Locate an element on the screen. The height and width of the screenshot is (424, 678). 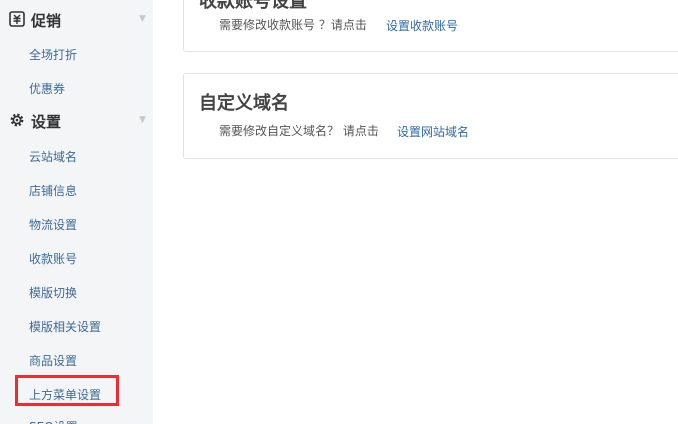
promotion-icon is located at coordinates (17, 19).